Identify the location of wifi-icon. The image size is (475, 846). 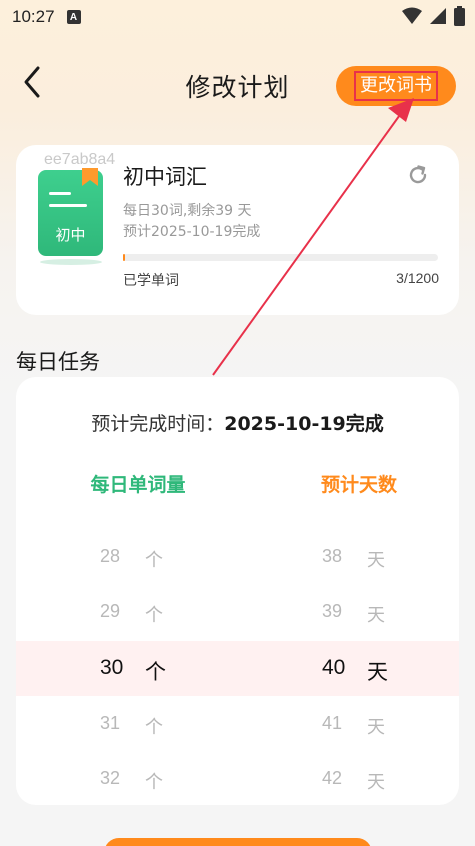
(412, 15).